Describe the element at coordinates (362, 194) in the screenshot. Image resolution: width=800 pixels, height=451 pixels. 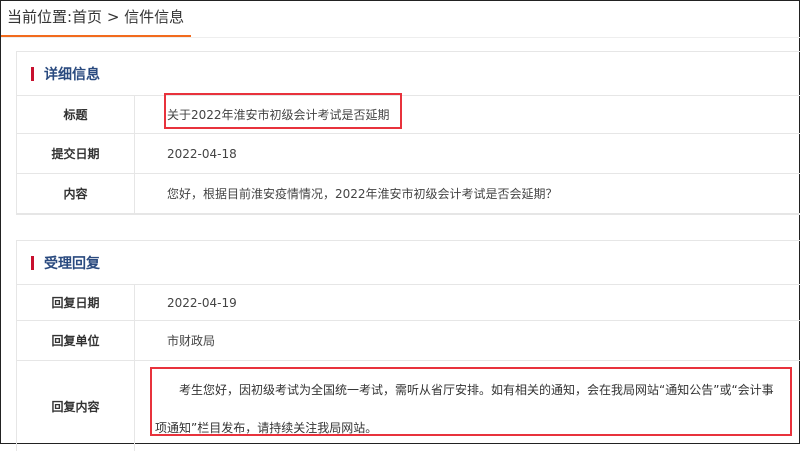
I see `row-value: 您好，根据目前淮安疫情情况，2022年淮安市初级会计考试是否会延期？` at that location.